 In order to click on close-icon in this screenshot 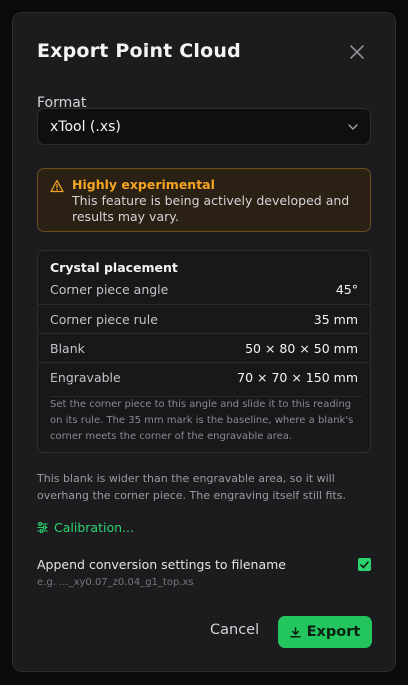, I will do `click(357, 52)`.